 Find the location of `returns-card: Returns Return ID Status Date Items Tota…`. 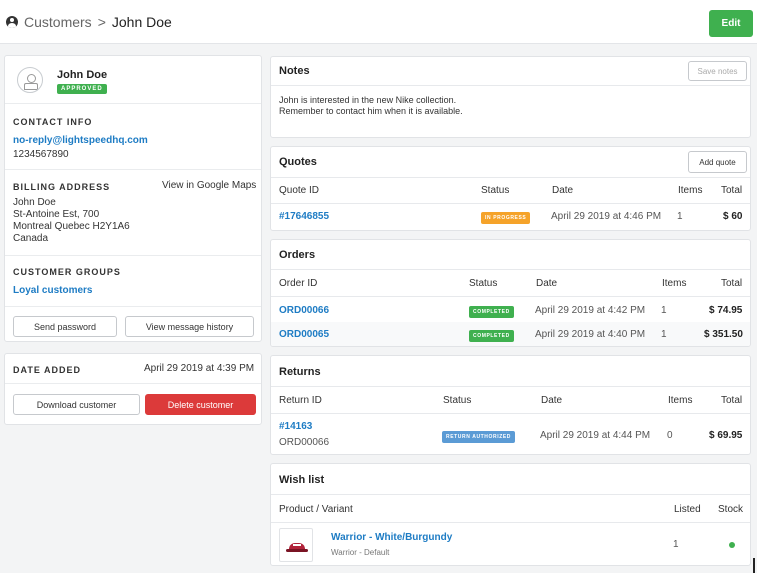

returns-card: Returns Return ID Status Date Items Tota… is located at coordinates (510, 405).